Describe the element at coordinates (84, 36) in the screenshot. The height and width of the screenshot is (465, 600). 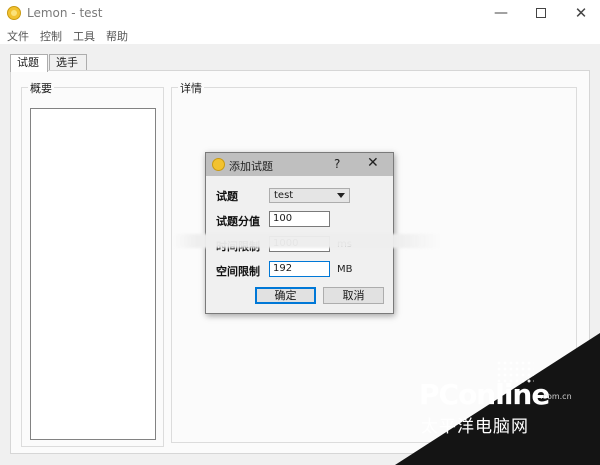
I see `menu-tools: 工具` at that location.